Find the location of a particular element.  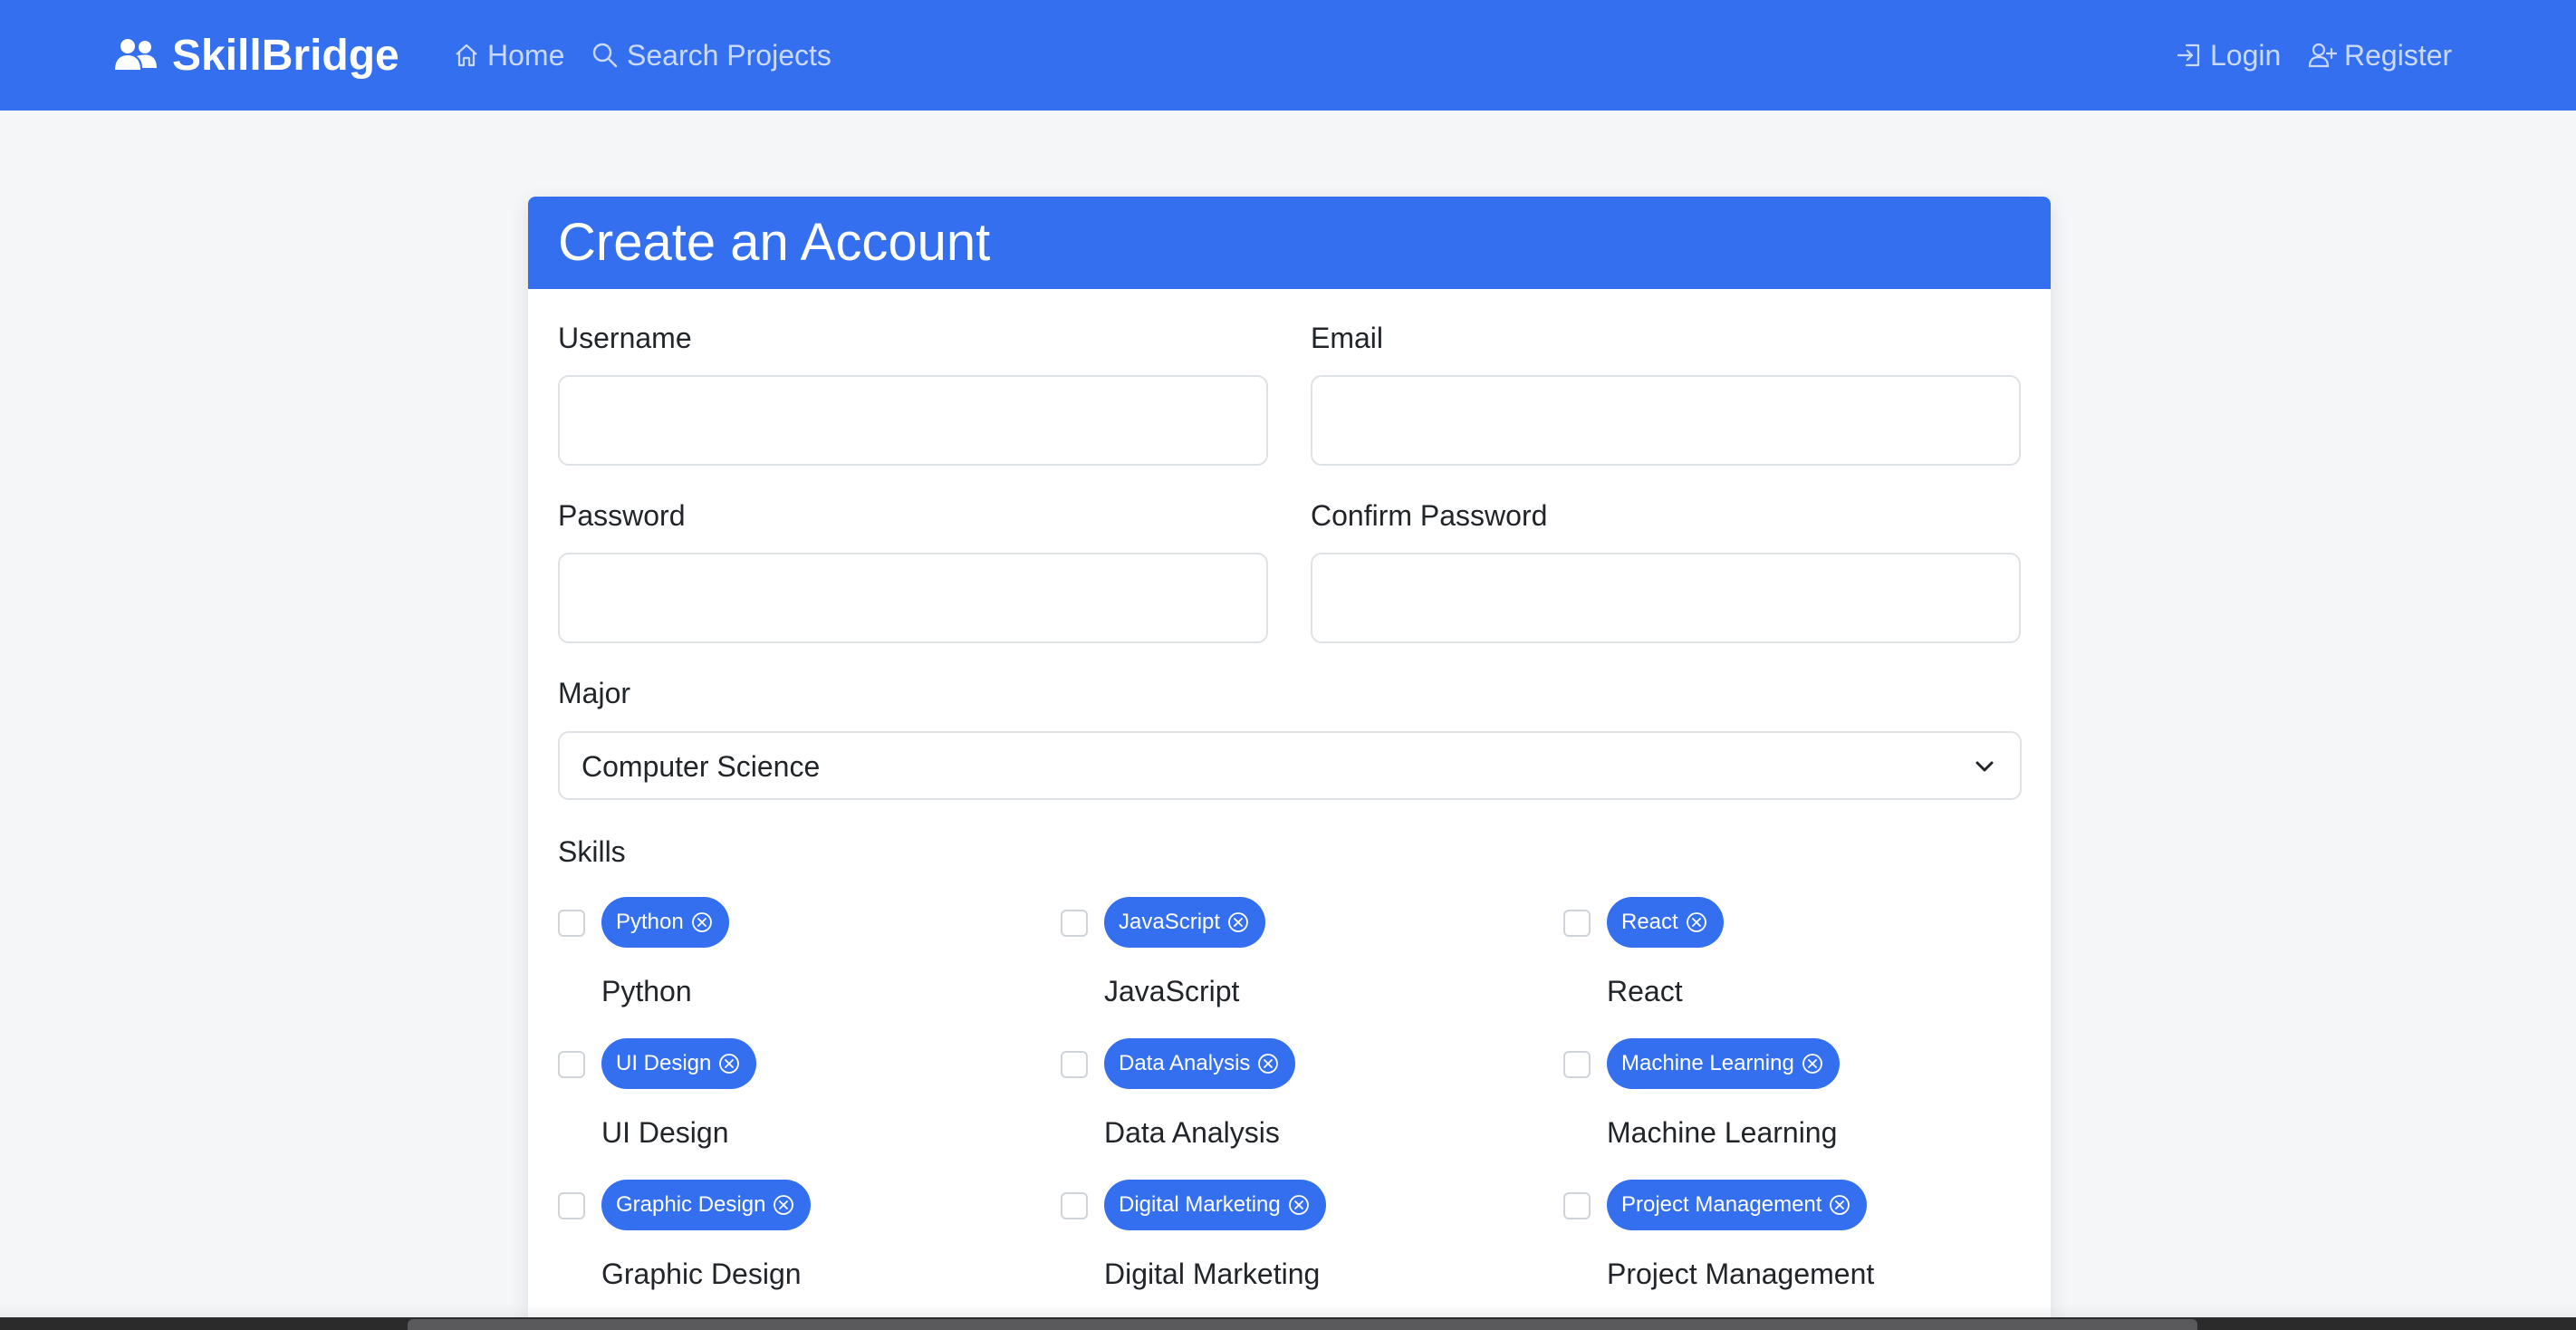

skill-label: Project Management is located at coordinates (1741, 1274).